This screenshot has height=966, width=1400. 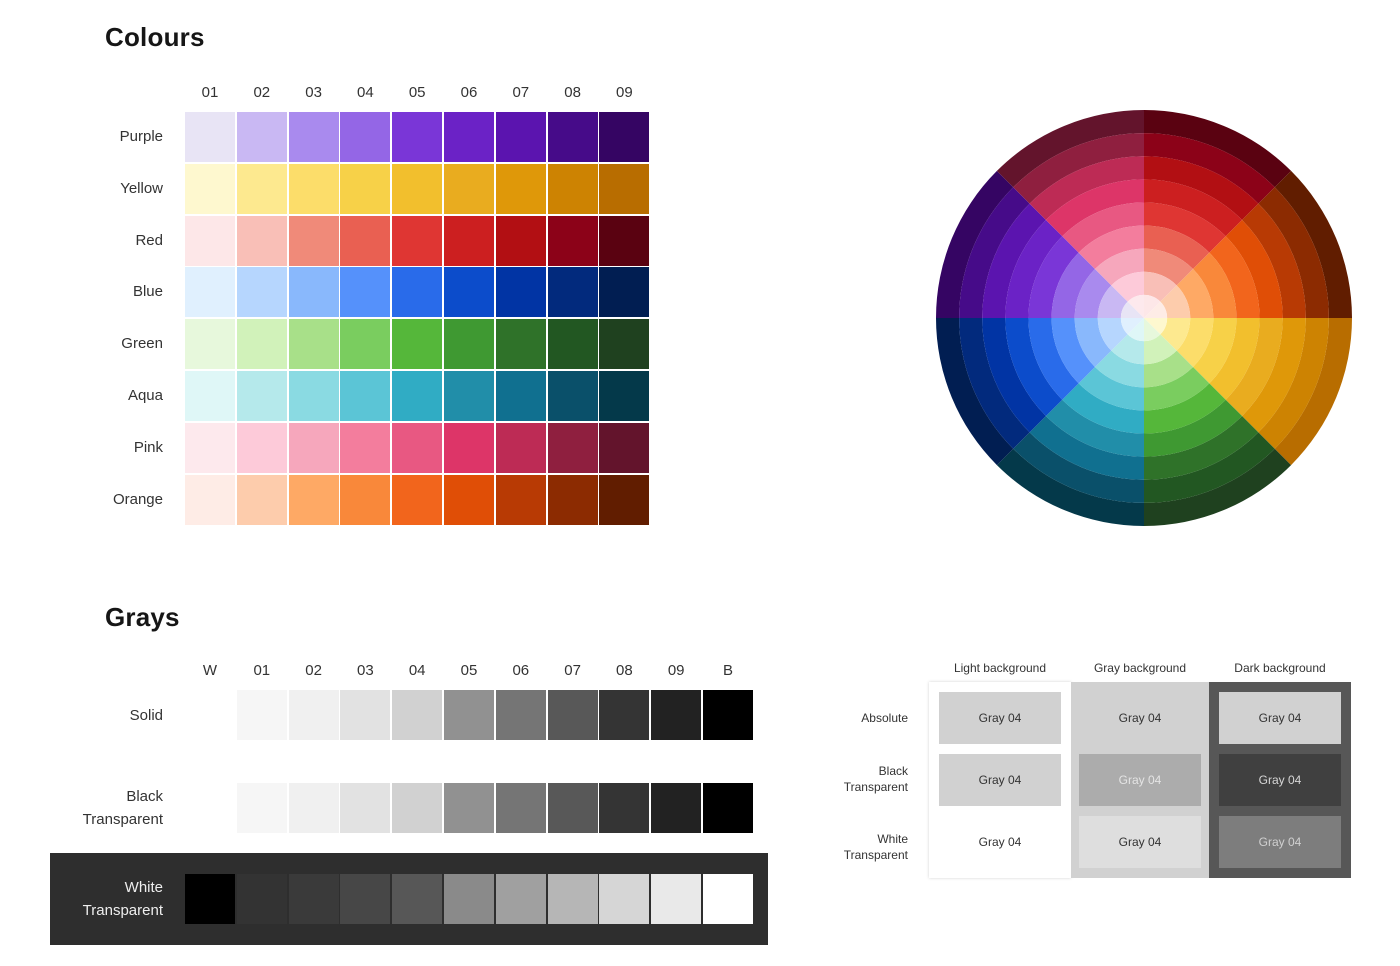 I want to click on colour-column-header-08: 08, so click(x=572, y=92).